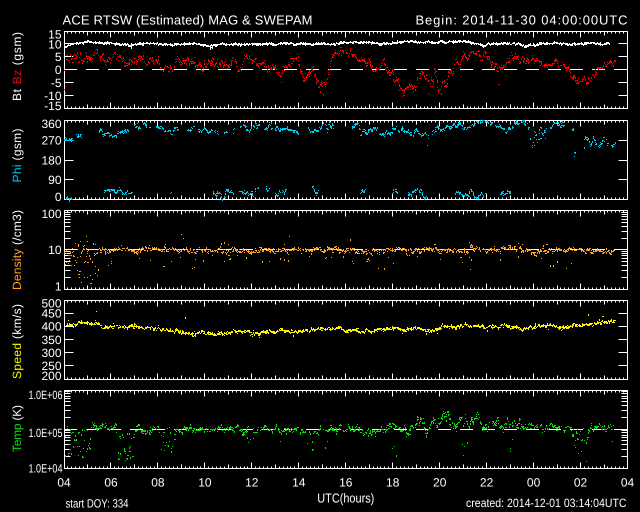  I want to click on svg-text: 1.0E+04, so click(46, 469).